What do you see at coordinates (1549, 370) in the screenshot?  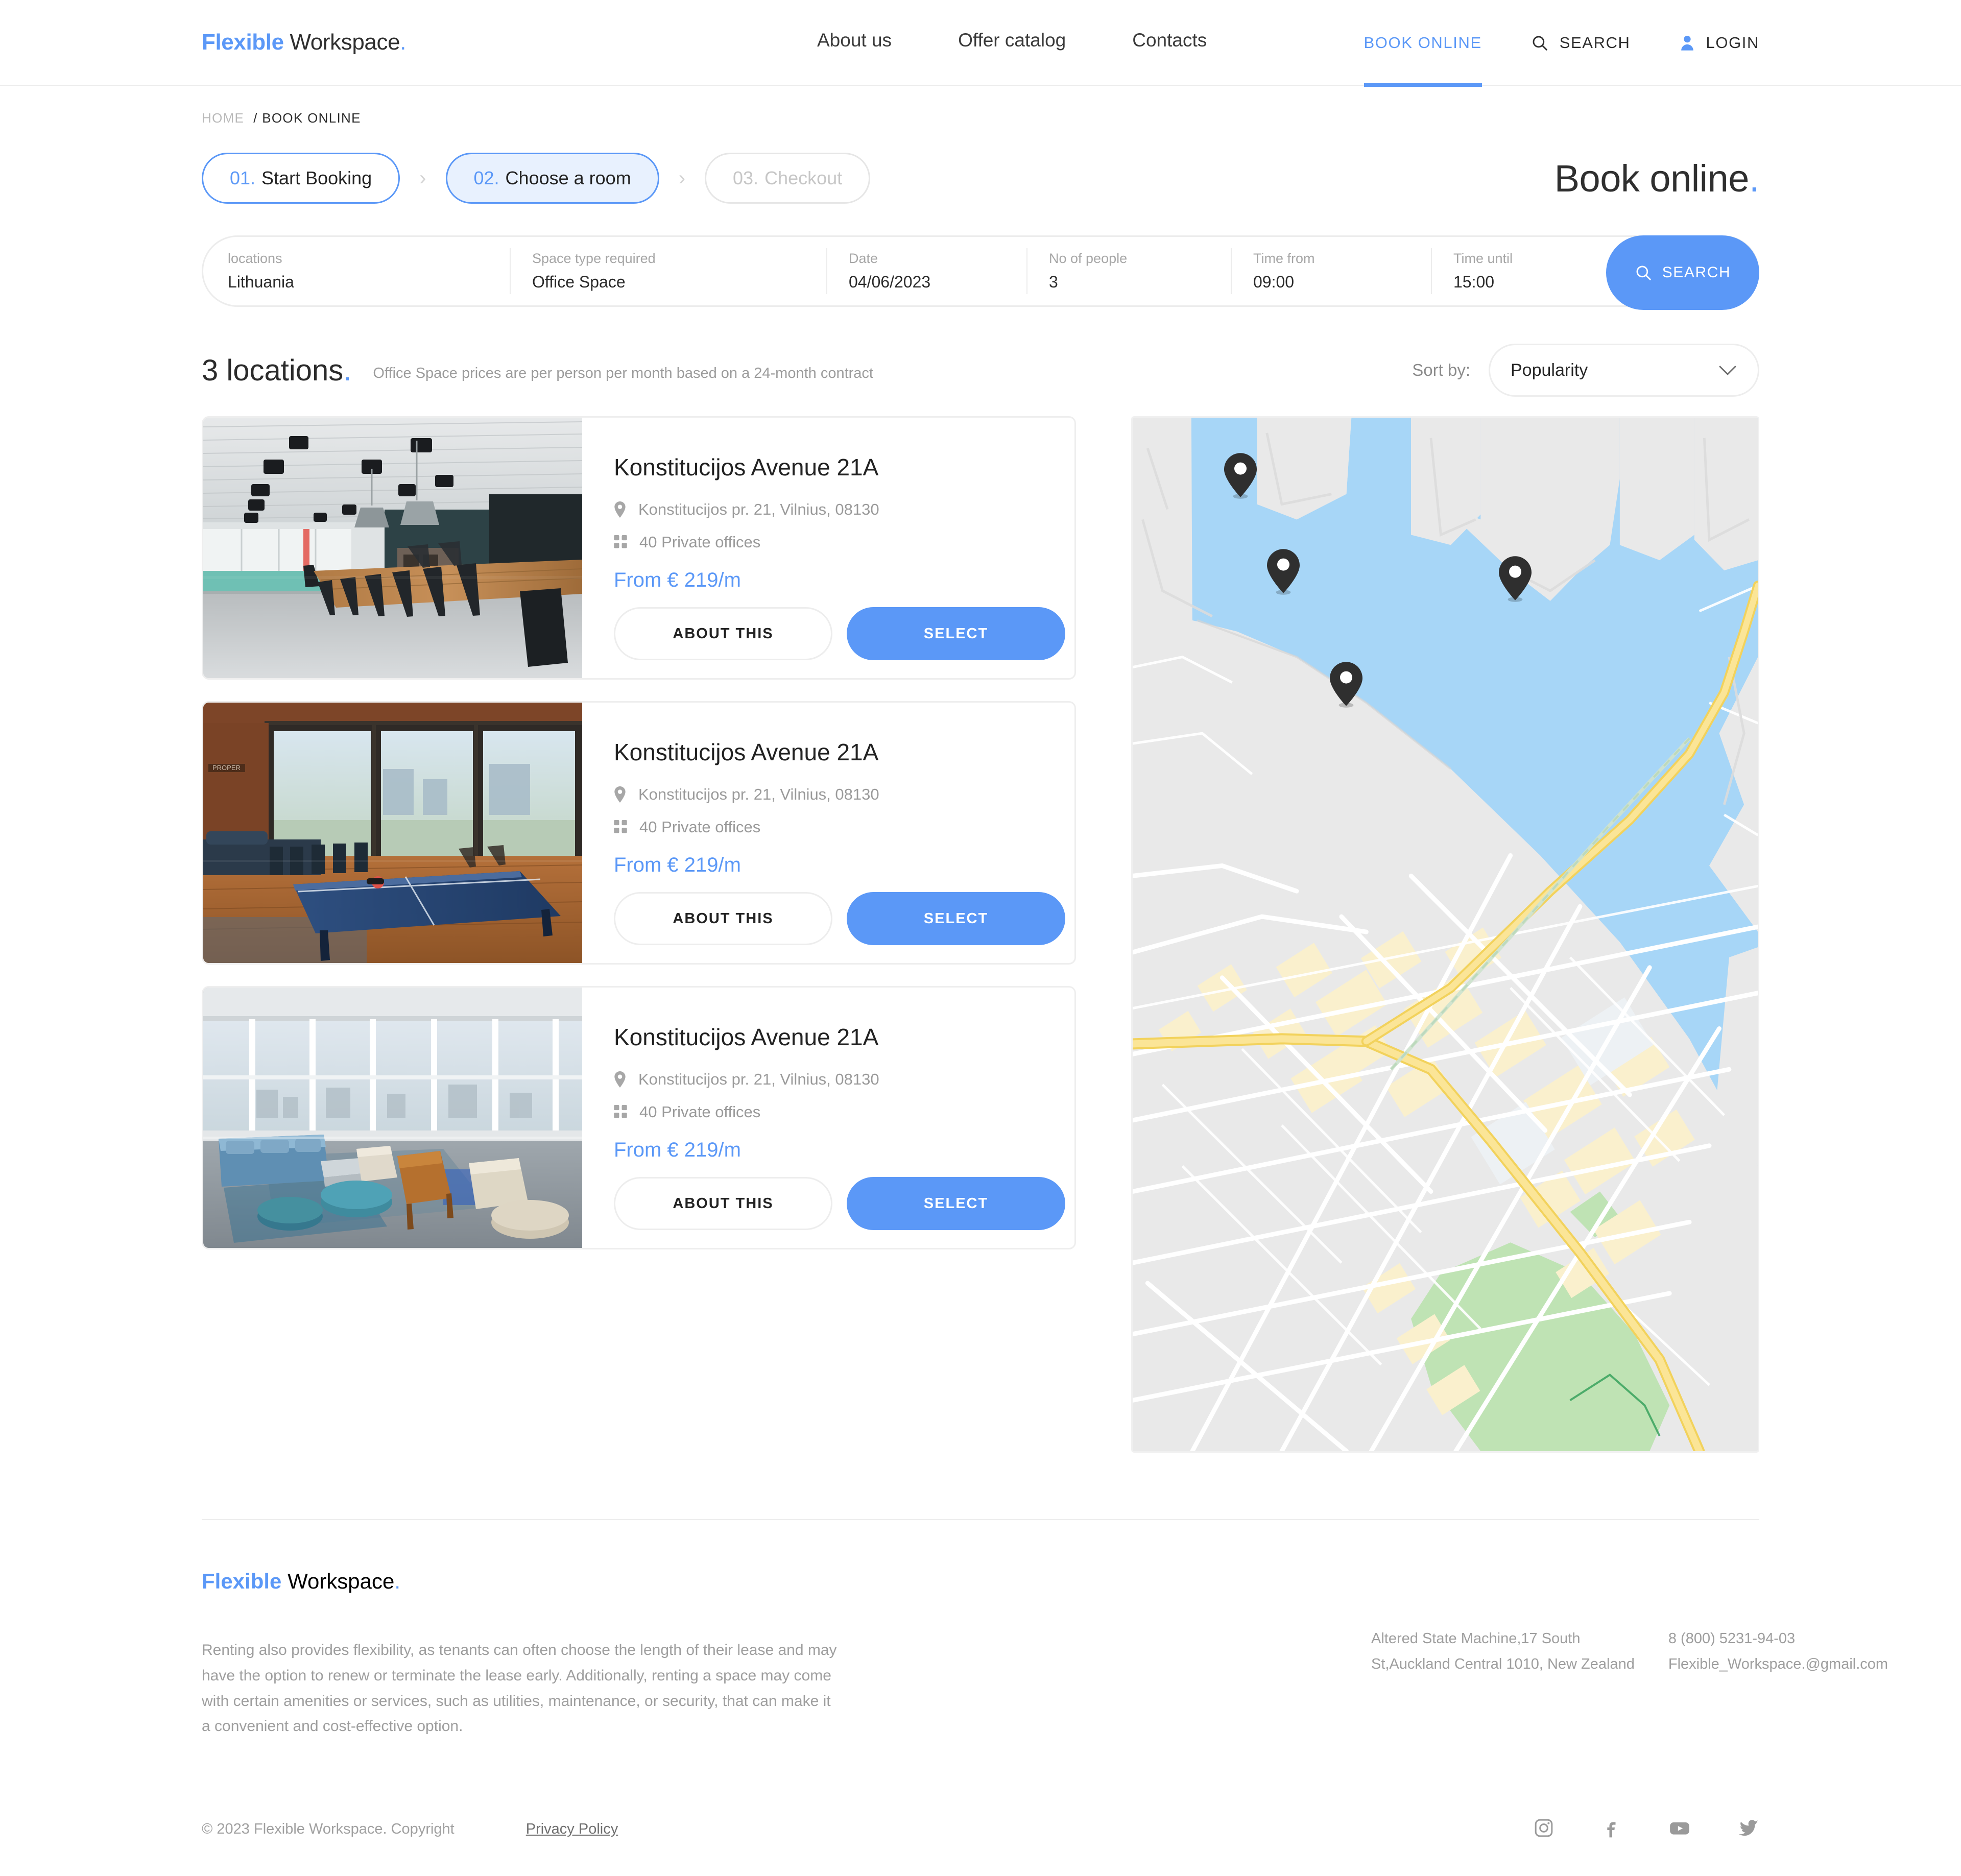 I see `sort-select-value: Popularity` at bounding box center [1549, 370].